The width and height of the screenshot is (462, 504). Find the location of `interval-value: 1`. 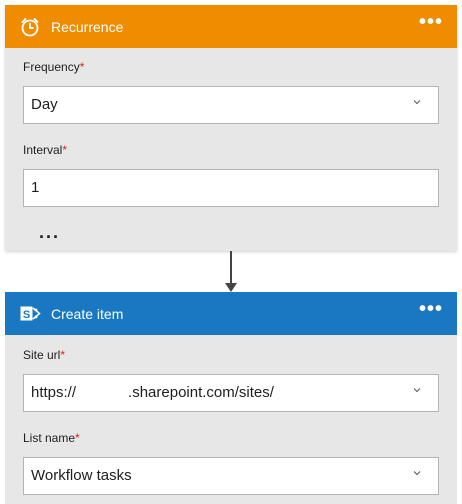

interval-value: 1 is located at coordinates (35, 187).